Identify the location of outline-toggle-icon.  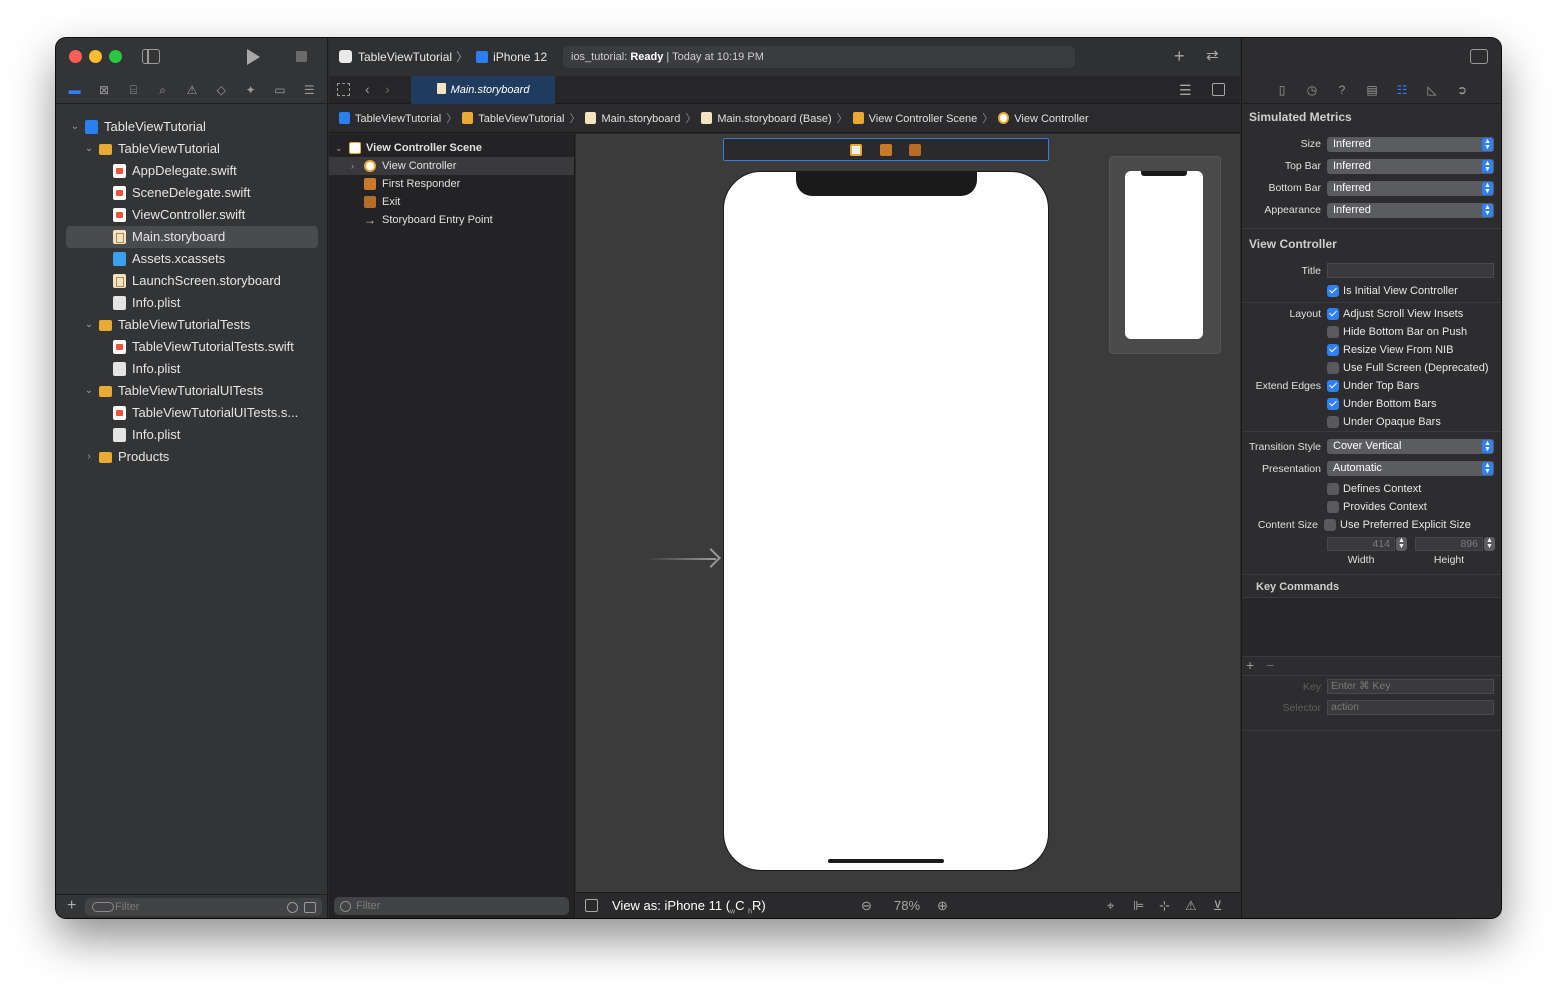
(591, 905).